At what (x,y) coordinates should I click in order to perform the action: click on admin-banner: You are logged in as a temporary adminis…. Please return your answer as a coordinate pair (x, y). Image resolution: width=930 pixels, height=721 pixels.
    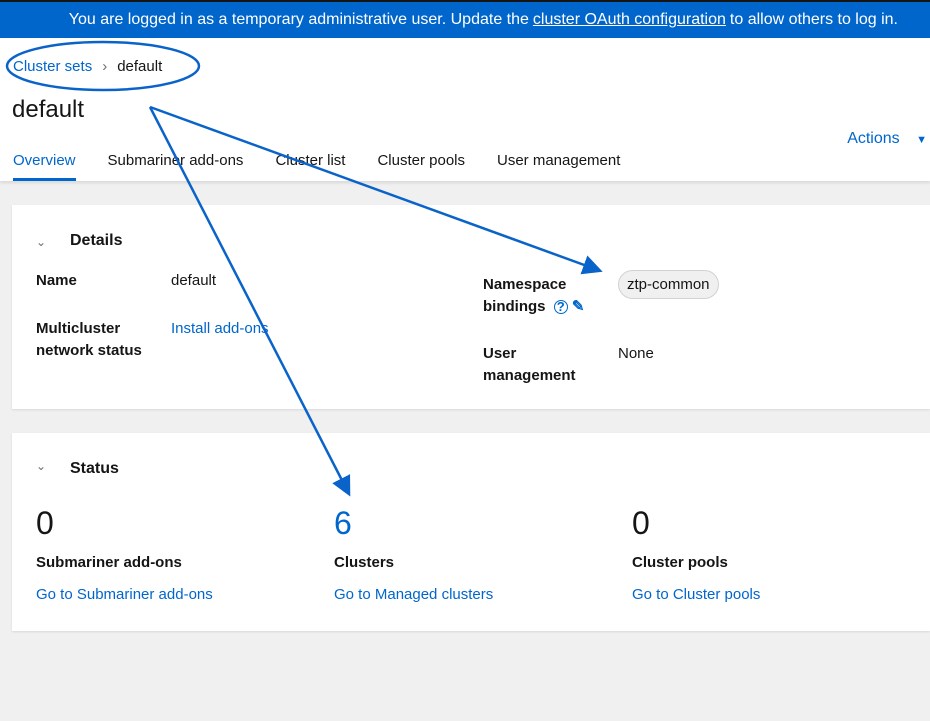
    Looking at the image, I should click on (465, 20).